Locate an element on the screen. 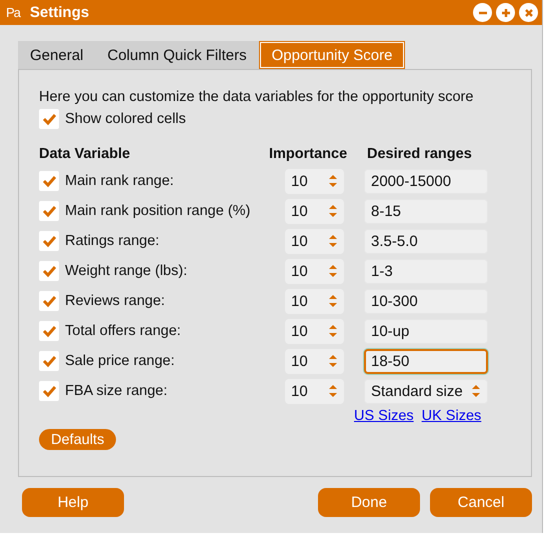 The height and width of the screenshot is (543, 548). close-icon is located at coordinates (528, 12).